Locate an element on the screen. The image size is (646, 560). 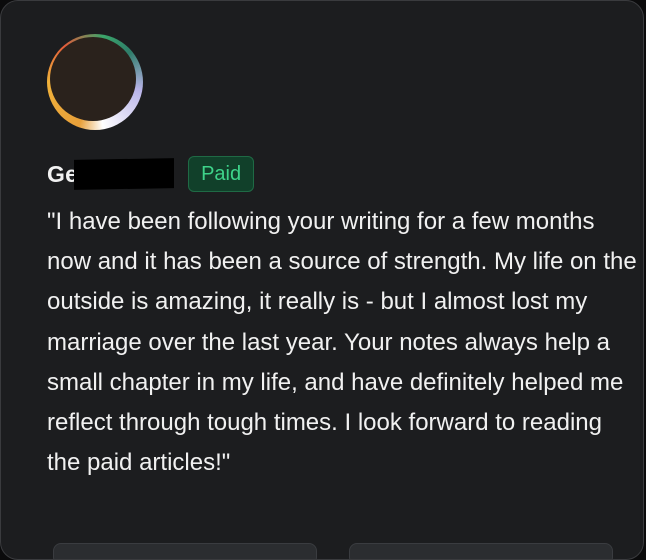
author-row: Ge Paid is located at coordinates (151, 174).